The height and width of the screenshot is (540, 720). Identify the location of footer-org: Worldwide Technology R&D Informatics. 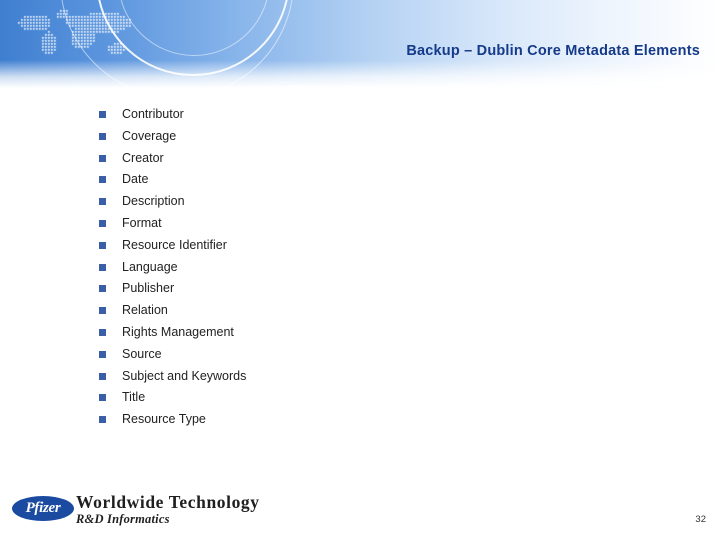
(286, 509).